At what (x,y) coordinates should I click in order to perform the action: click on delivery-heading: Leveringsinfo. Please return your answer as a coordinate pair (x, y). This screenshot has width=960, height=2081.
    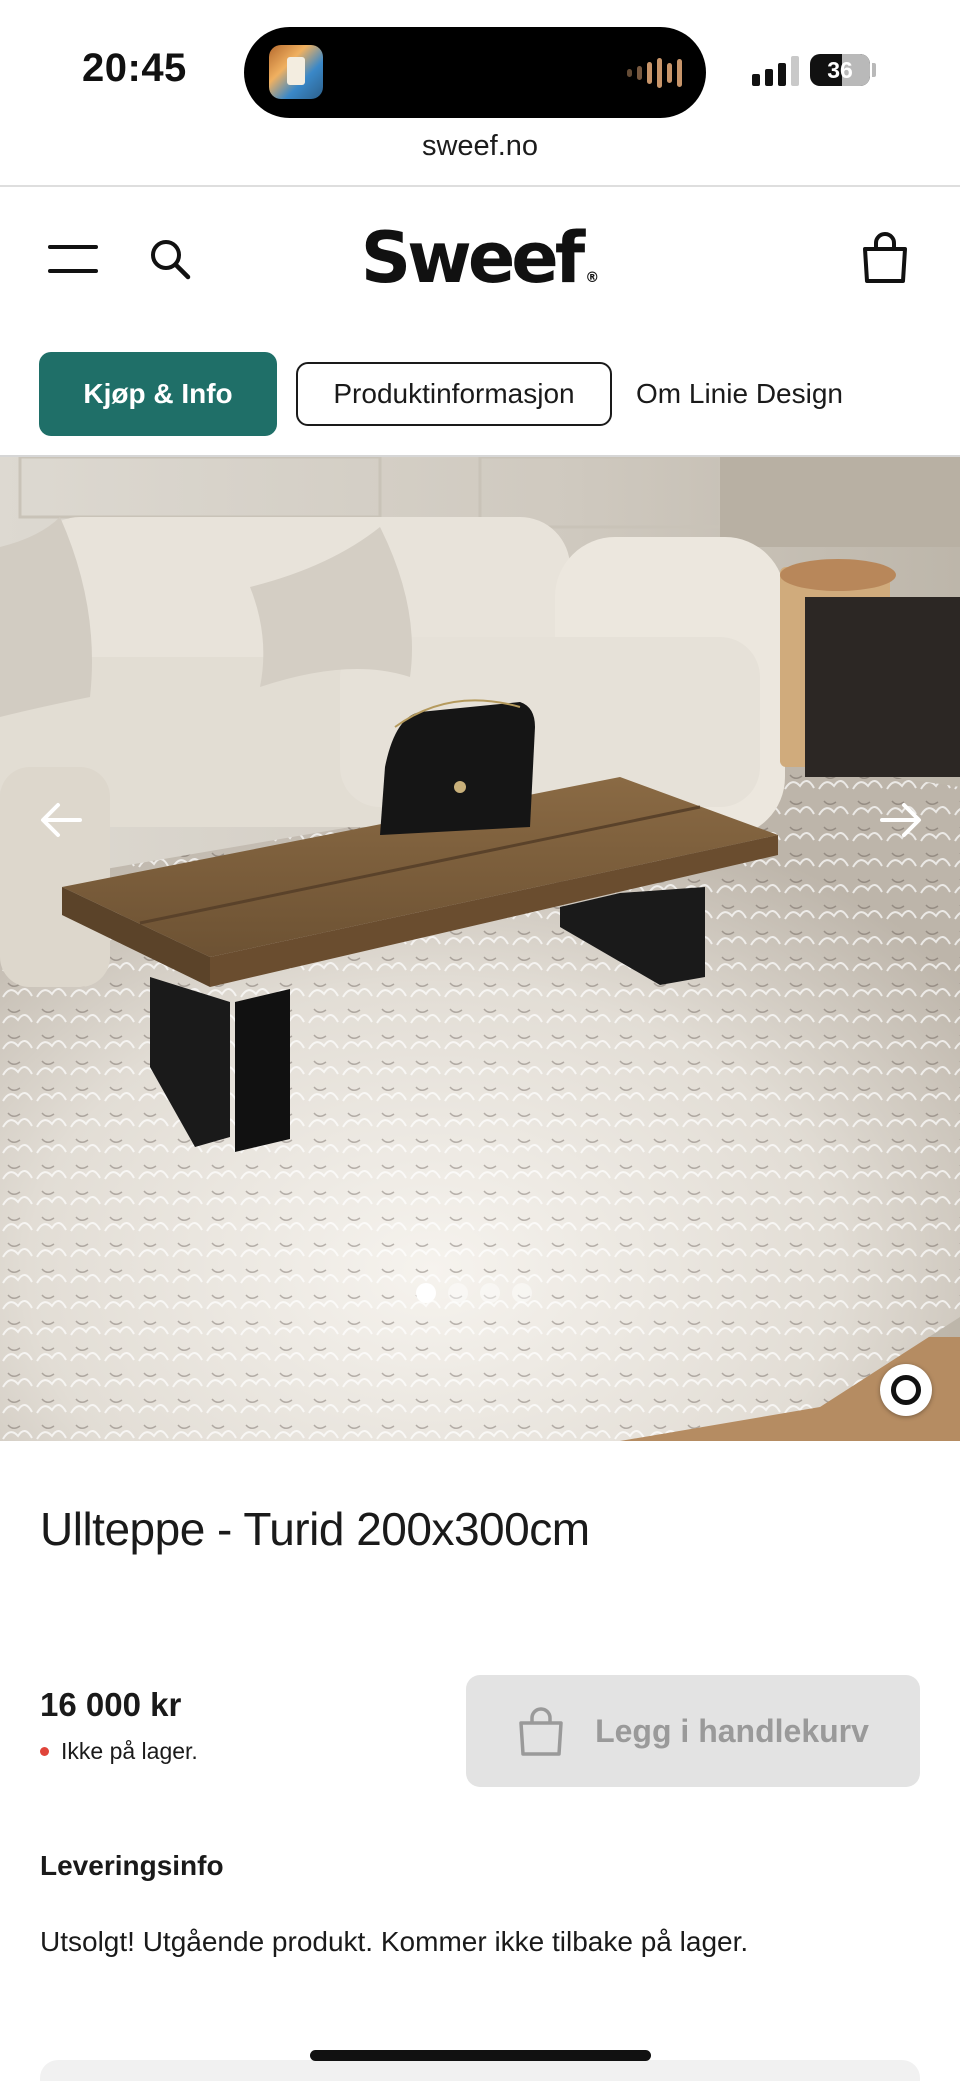
    Looking at the image, I should click on (132, 1865).